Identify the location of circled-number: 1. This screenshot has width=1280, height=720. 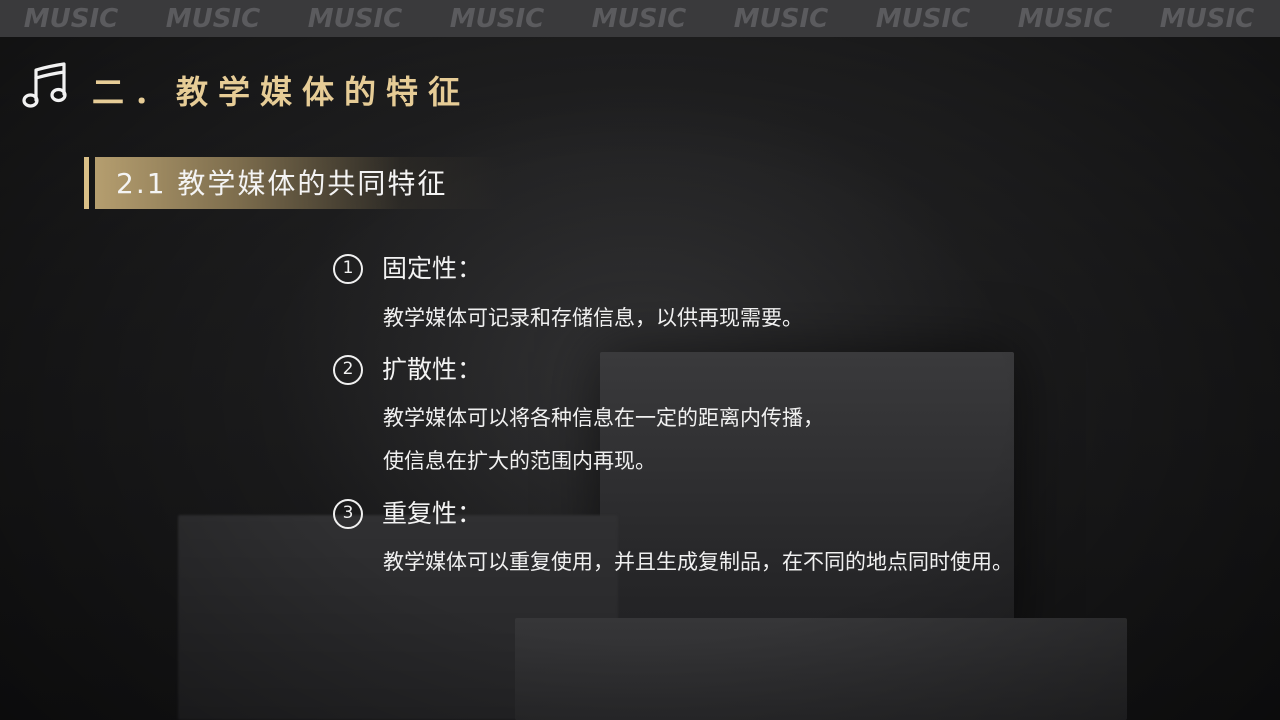
(348, 268).